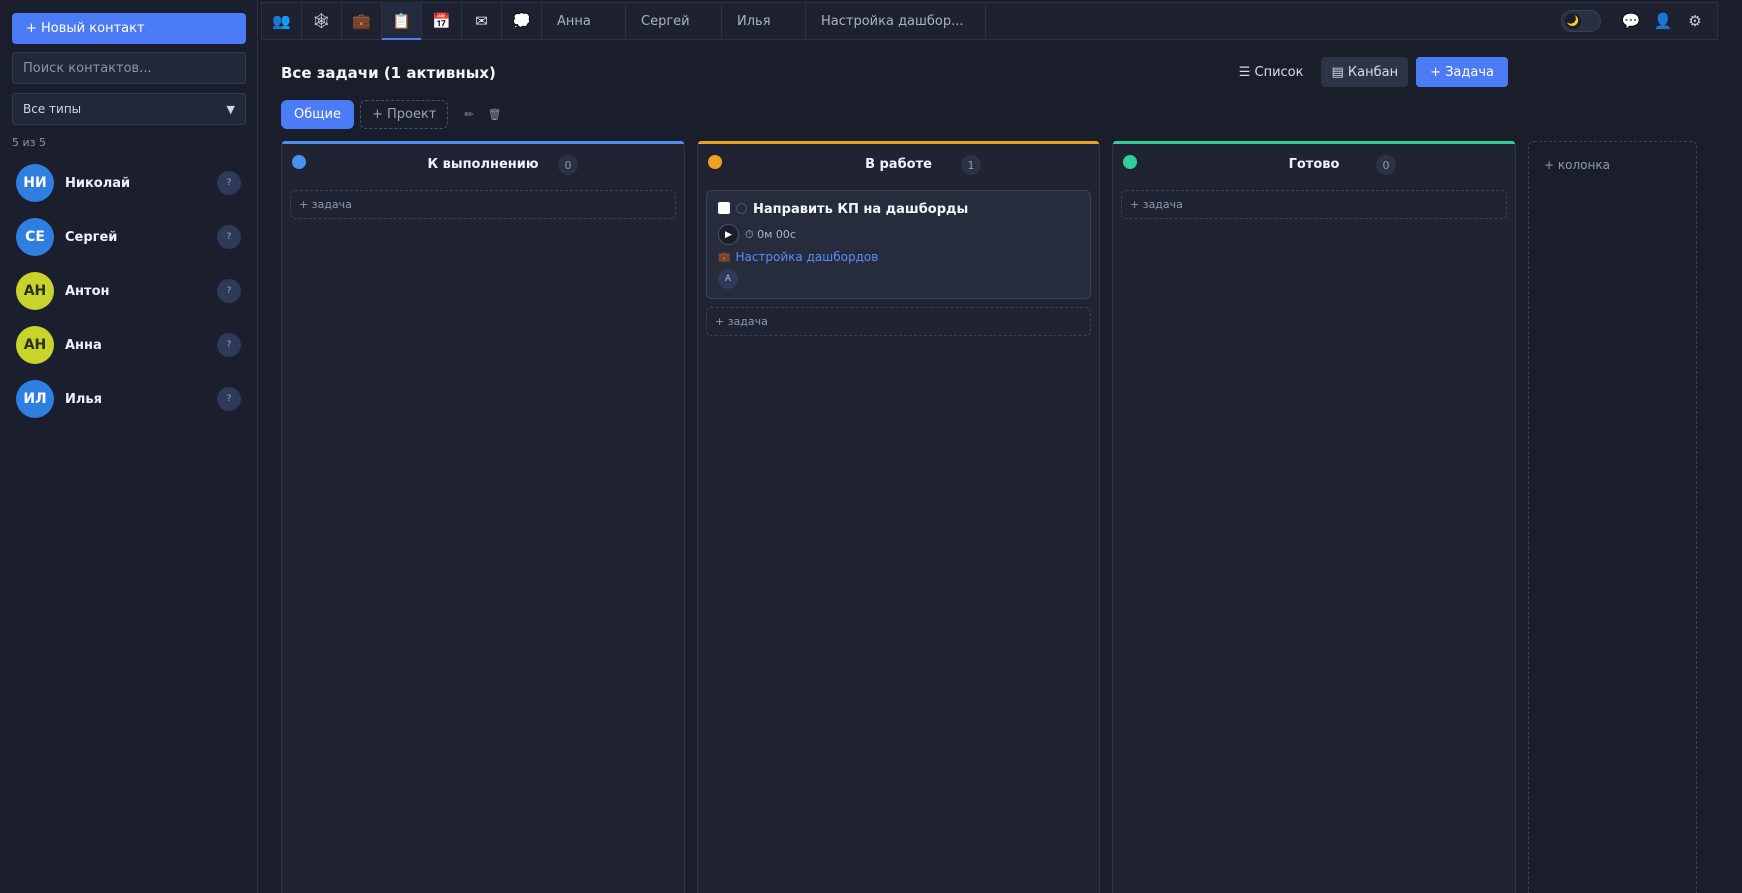 Image resolution: width=1742 pixels, height=893 pixels. I want to click on task-project-link: 💼 Настройка дашбордов, so click(798, 257).